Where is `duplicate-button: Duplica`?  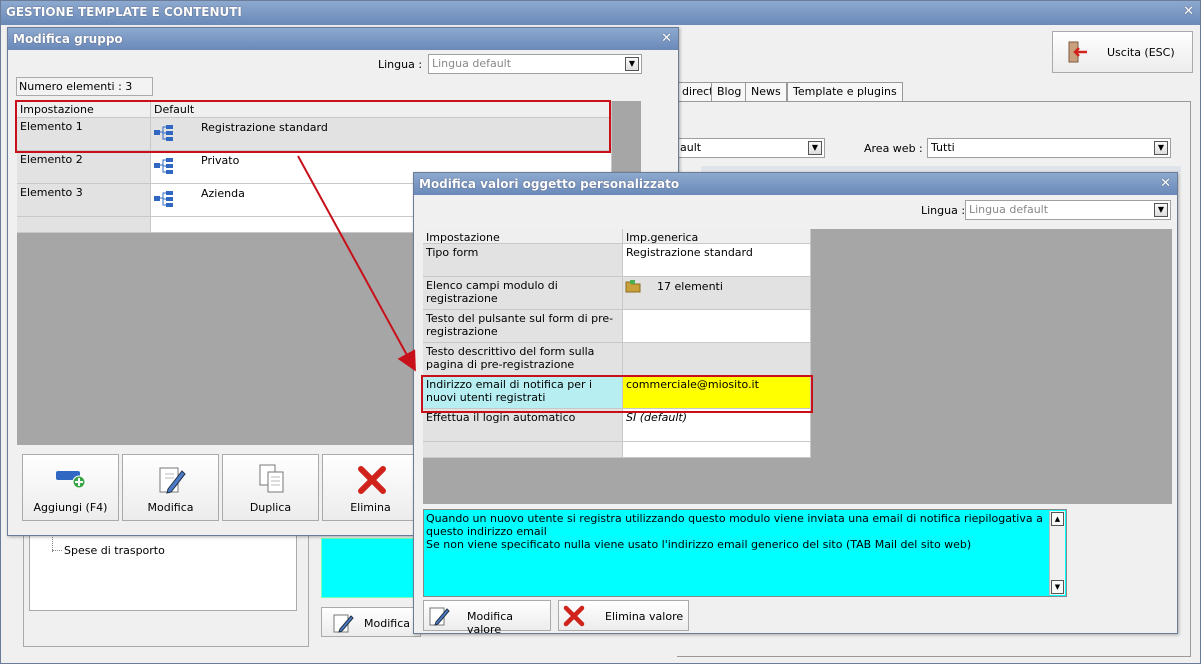
duplicate-button: Duplica is located at coordinates (270, 487).